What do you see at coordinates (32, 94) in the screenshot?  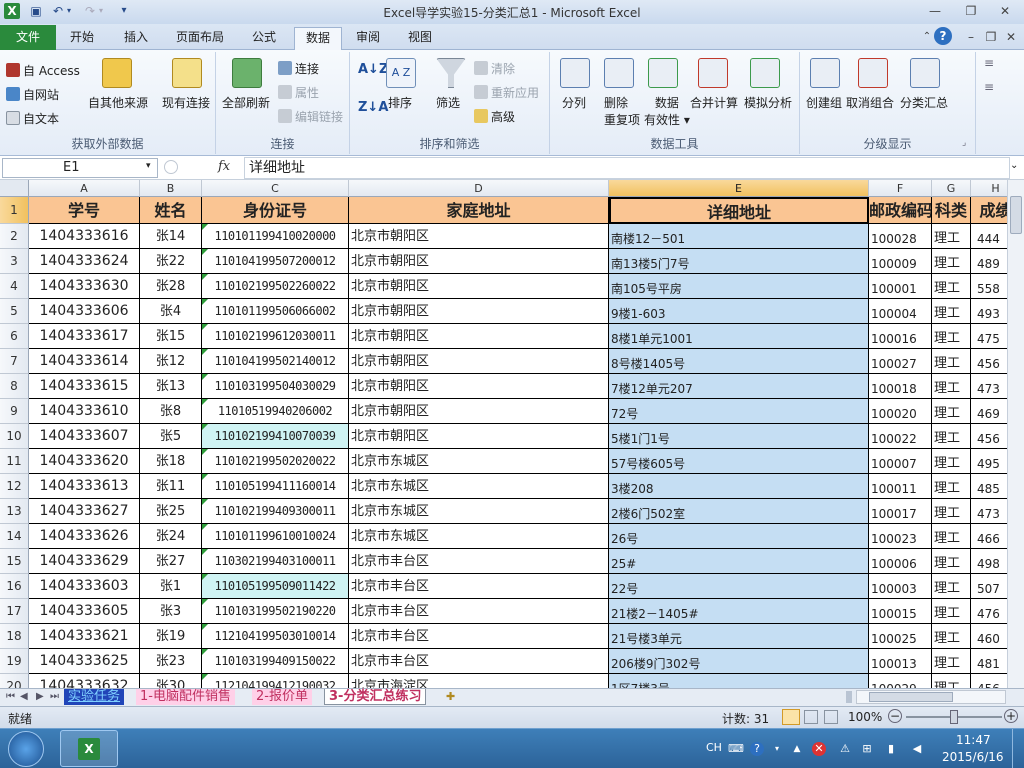 I see `from-web-button: 自网站` at bounding box center [32, 94].